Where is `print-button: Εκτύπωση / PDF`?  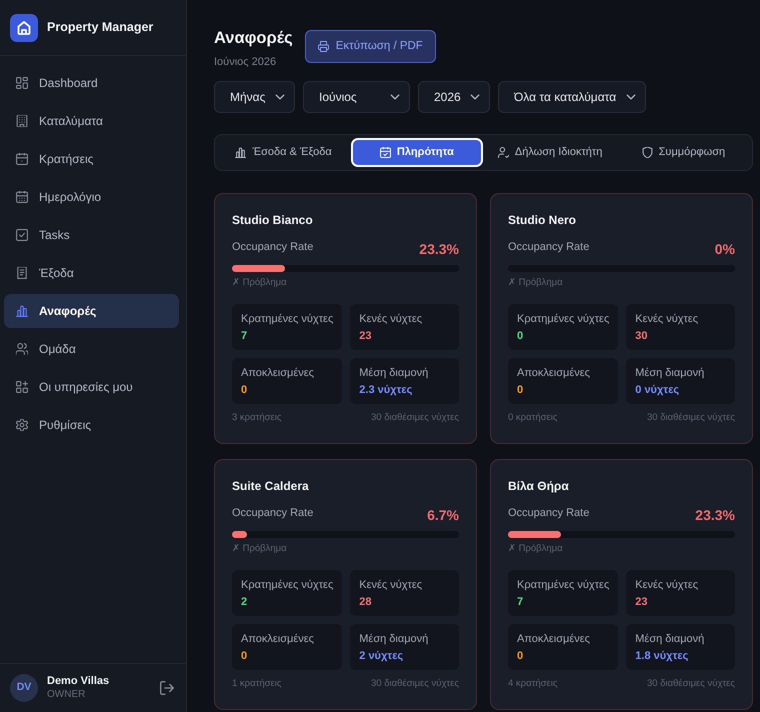
print-button: Εκτύπωση / PDF is located at coordinates (370, 46).